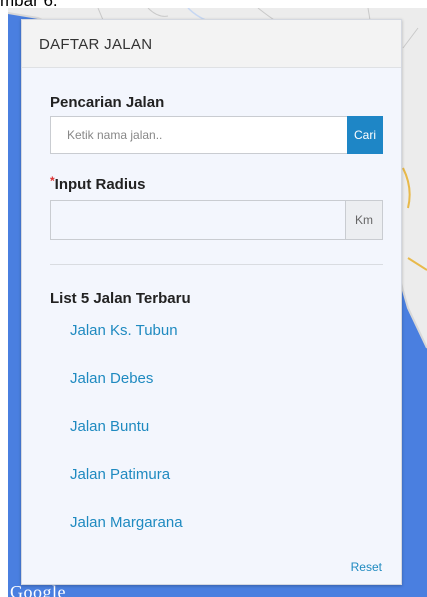 This screenshot has height=597, width=427. What do you see at coordinates (126, 490) in the screenshot?
I see `road-link: Jalan Patimura` at bounding box center [126, 490].